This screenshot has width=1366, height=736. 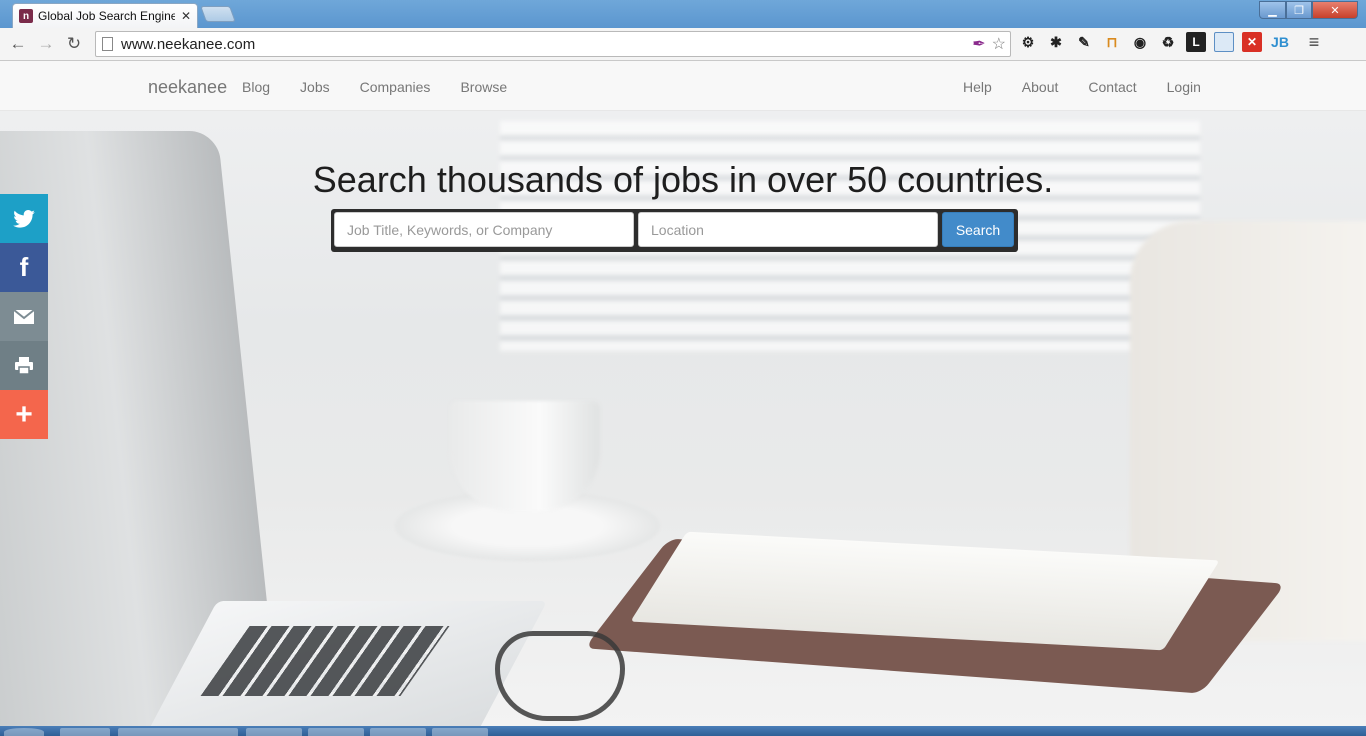 I want to click on tab-title: Global Job Search Engine |, so click(x=106, y=16).